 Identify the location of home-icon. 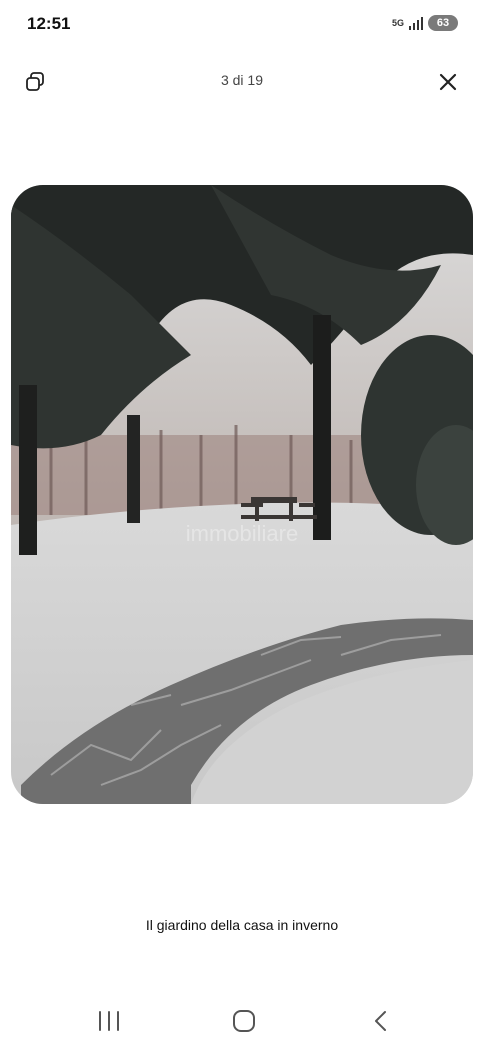
(244, 1021).